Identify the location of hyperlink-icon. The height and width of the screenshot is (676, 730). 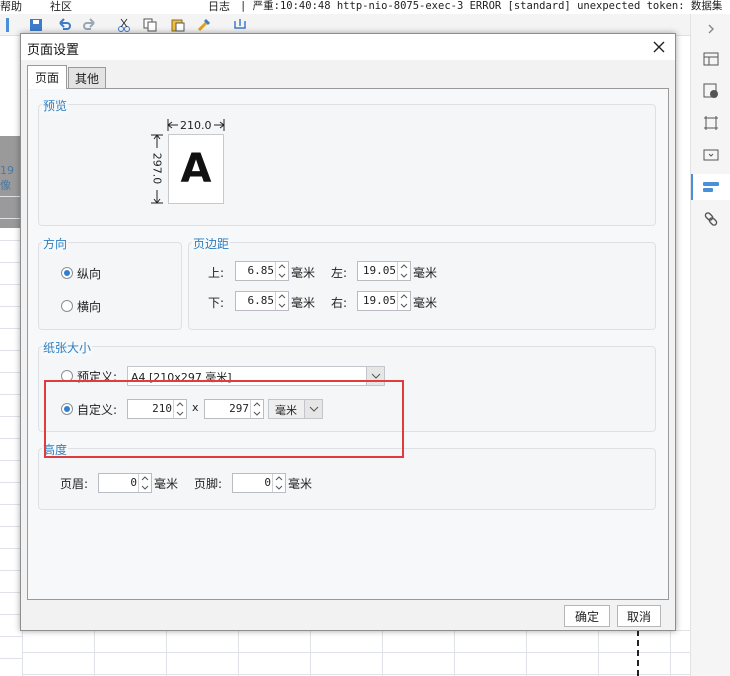
(710, 219).